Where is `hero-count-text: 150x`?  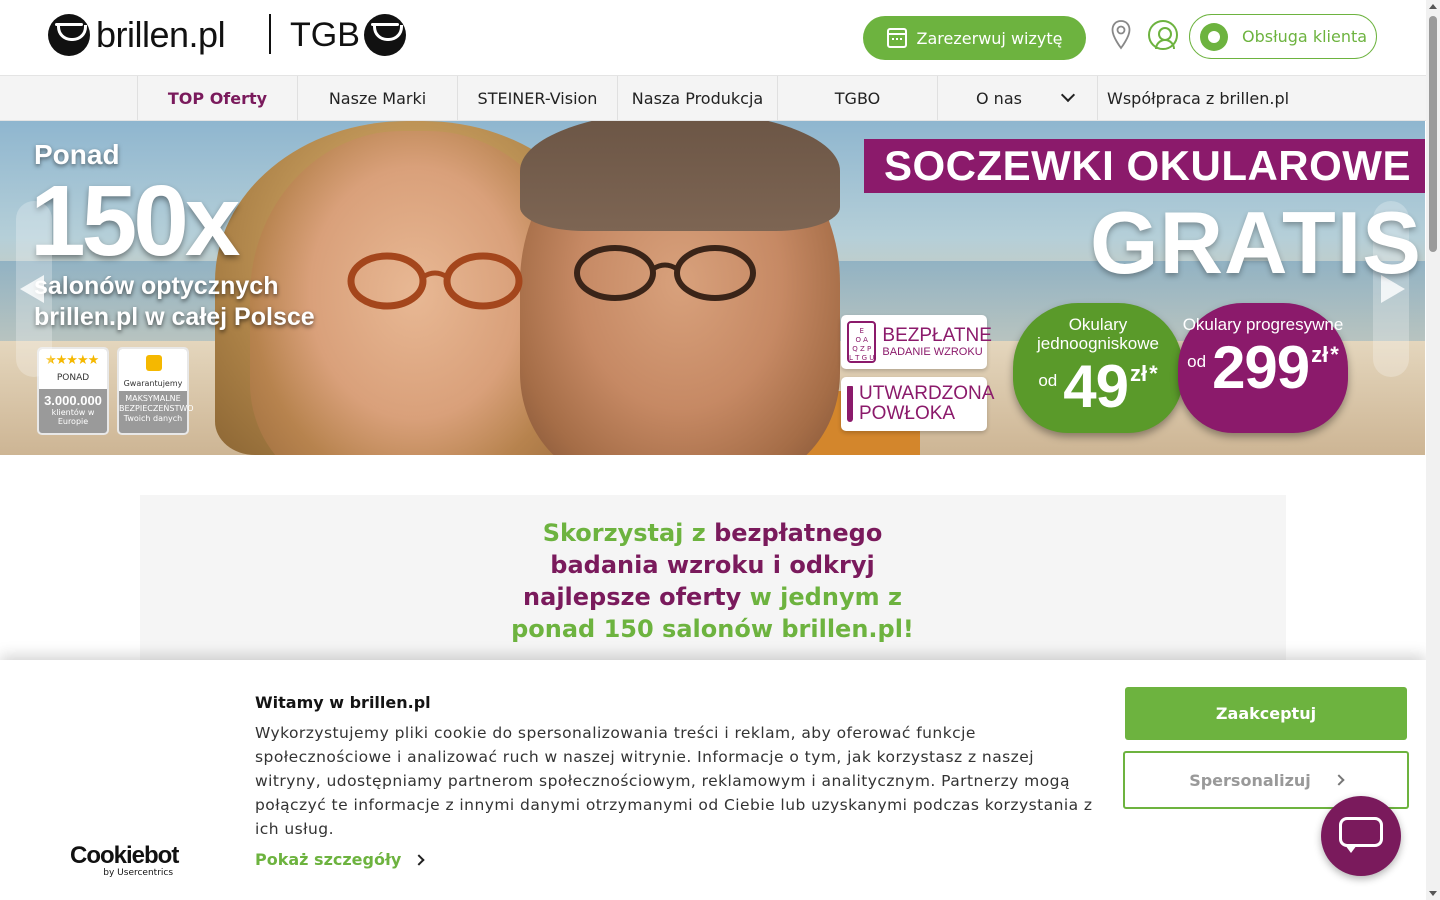
hero-count-text: 150x is located at coordinates (135, 221).